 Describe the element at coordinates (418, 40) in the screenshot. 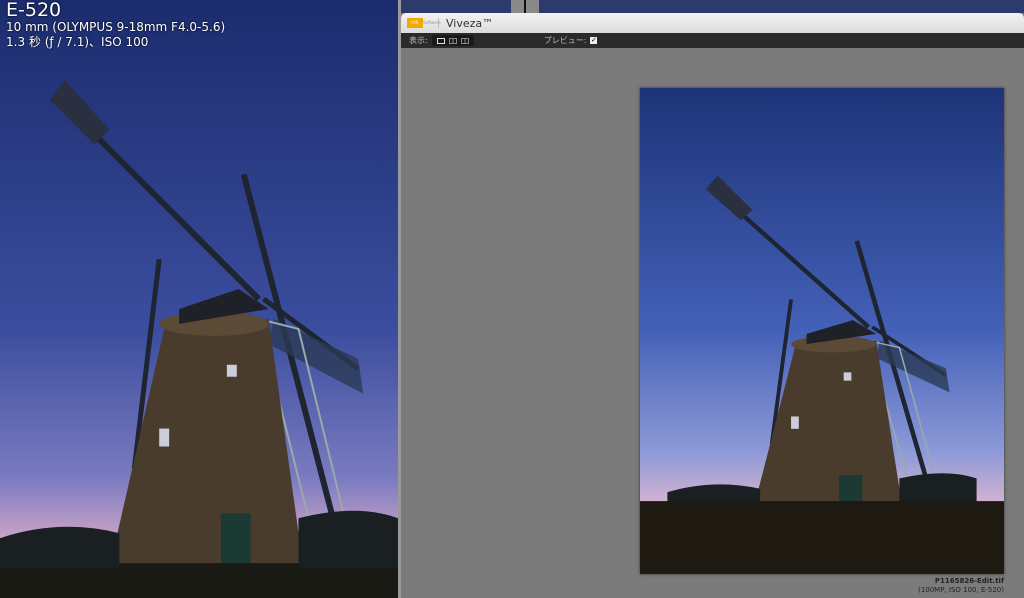

I see `view-label: 表示:` at that location.